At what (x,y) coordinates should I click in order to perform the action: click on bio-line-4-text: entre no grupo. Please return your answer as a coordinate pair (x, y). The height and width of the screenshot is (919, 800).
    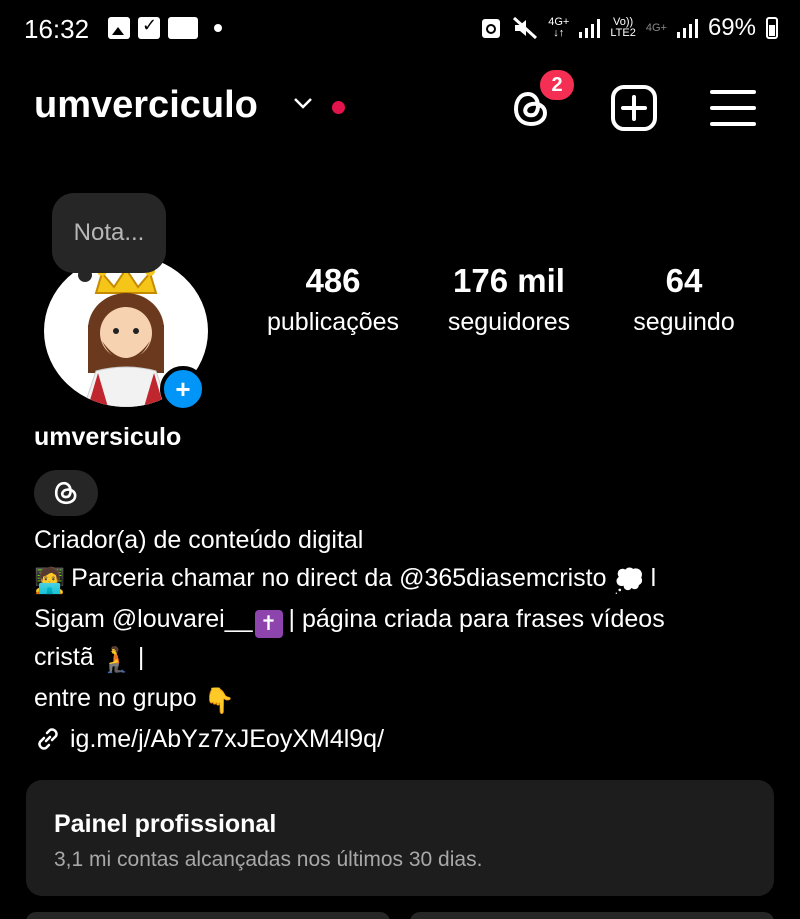
    Looking at the image, I should click on (115, 698).